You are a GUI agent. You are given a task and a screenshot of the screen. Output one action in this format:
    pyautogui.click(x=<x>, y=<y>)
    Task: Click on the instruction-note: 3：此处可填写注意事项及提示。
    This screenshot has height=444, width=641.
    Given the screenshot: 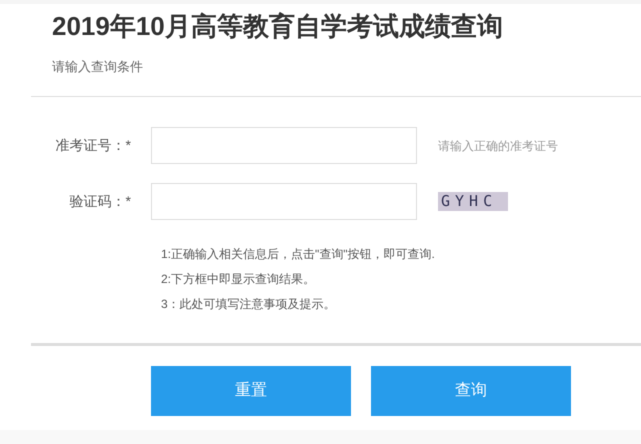 What is the action you would take?
    pyautogui.click(x=249, y=304)
    